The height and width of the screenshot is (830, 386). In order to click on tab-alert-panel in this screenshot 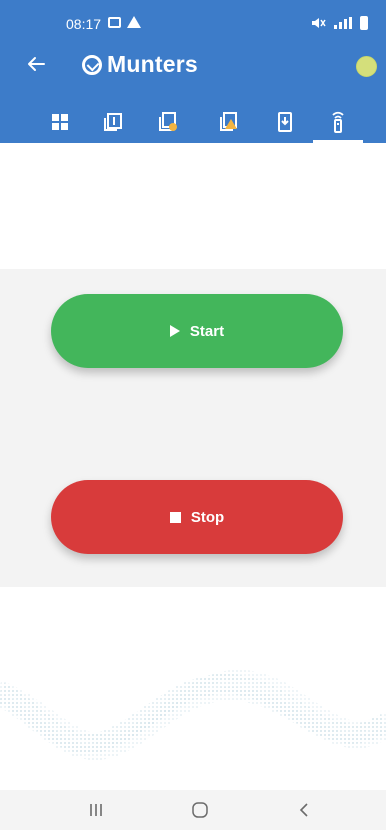, I will do `click(229, 121)`.